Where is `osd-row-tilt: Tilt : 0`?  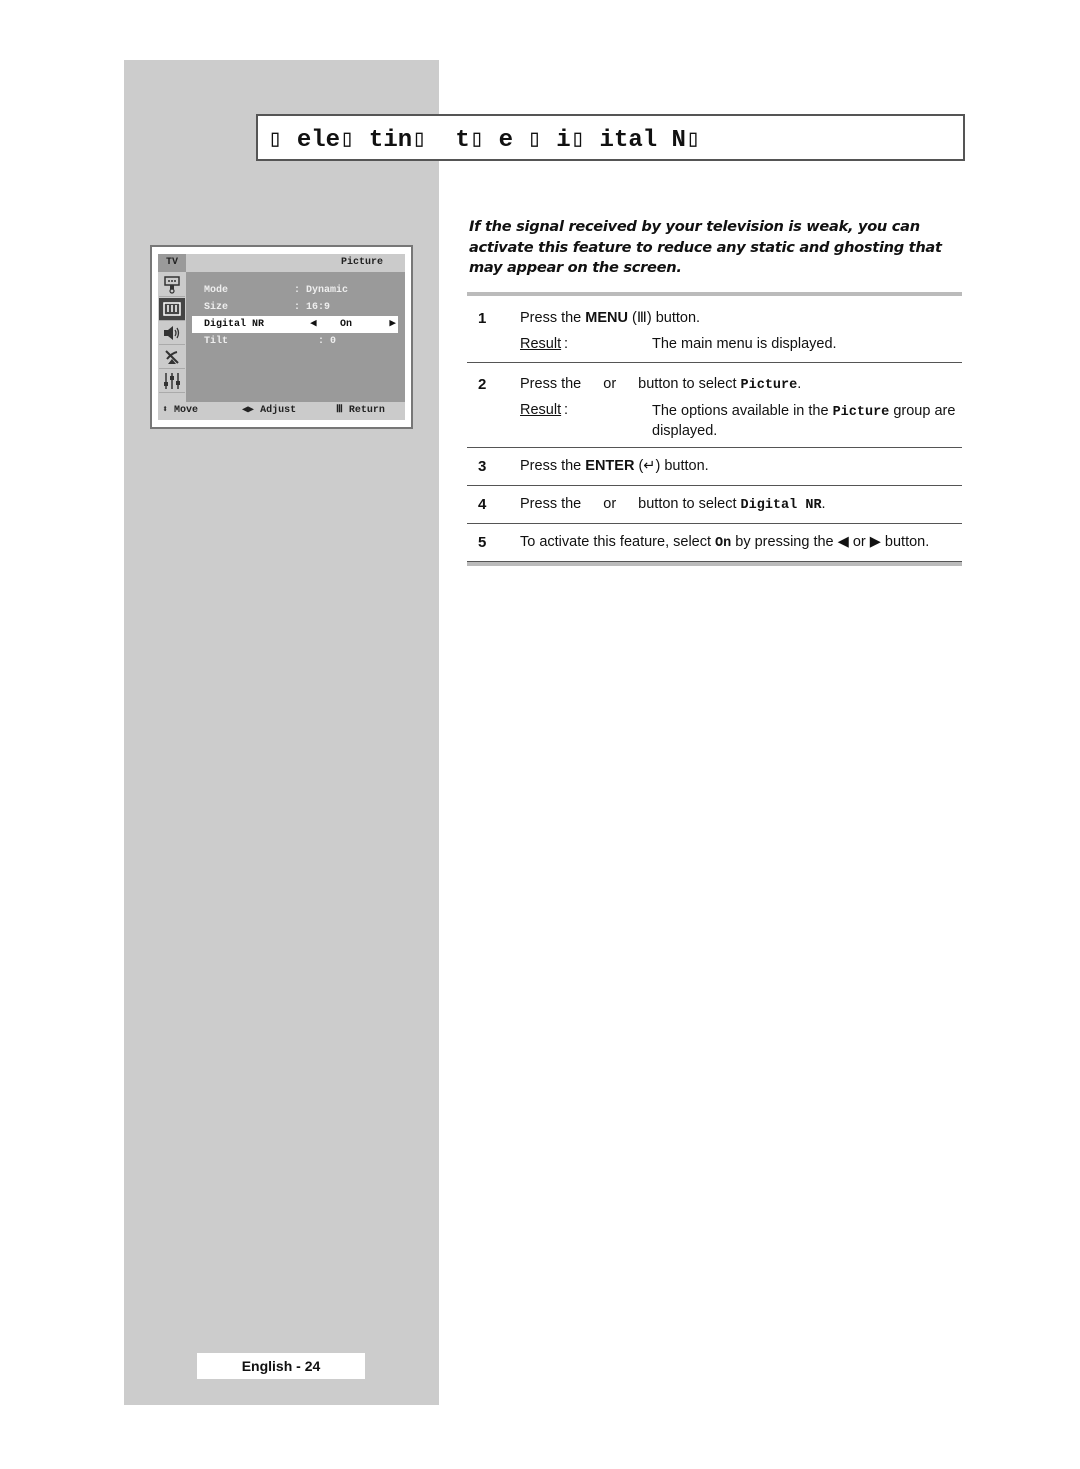
osd-row-tilt: Tilt : 0 is located at coordinates (300, 341).